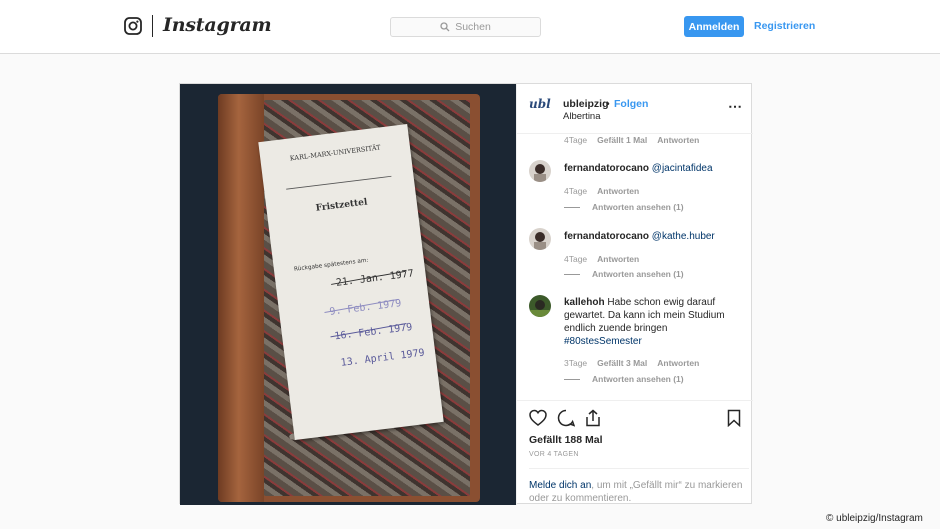 The width and height of the screenshot is (940, 529). I want to click on instagram-wordmark: Instagram, so click(217, 25).